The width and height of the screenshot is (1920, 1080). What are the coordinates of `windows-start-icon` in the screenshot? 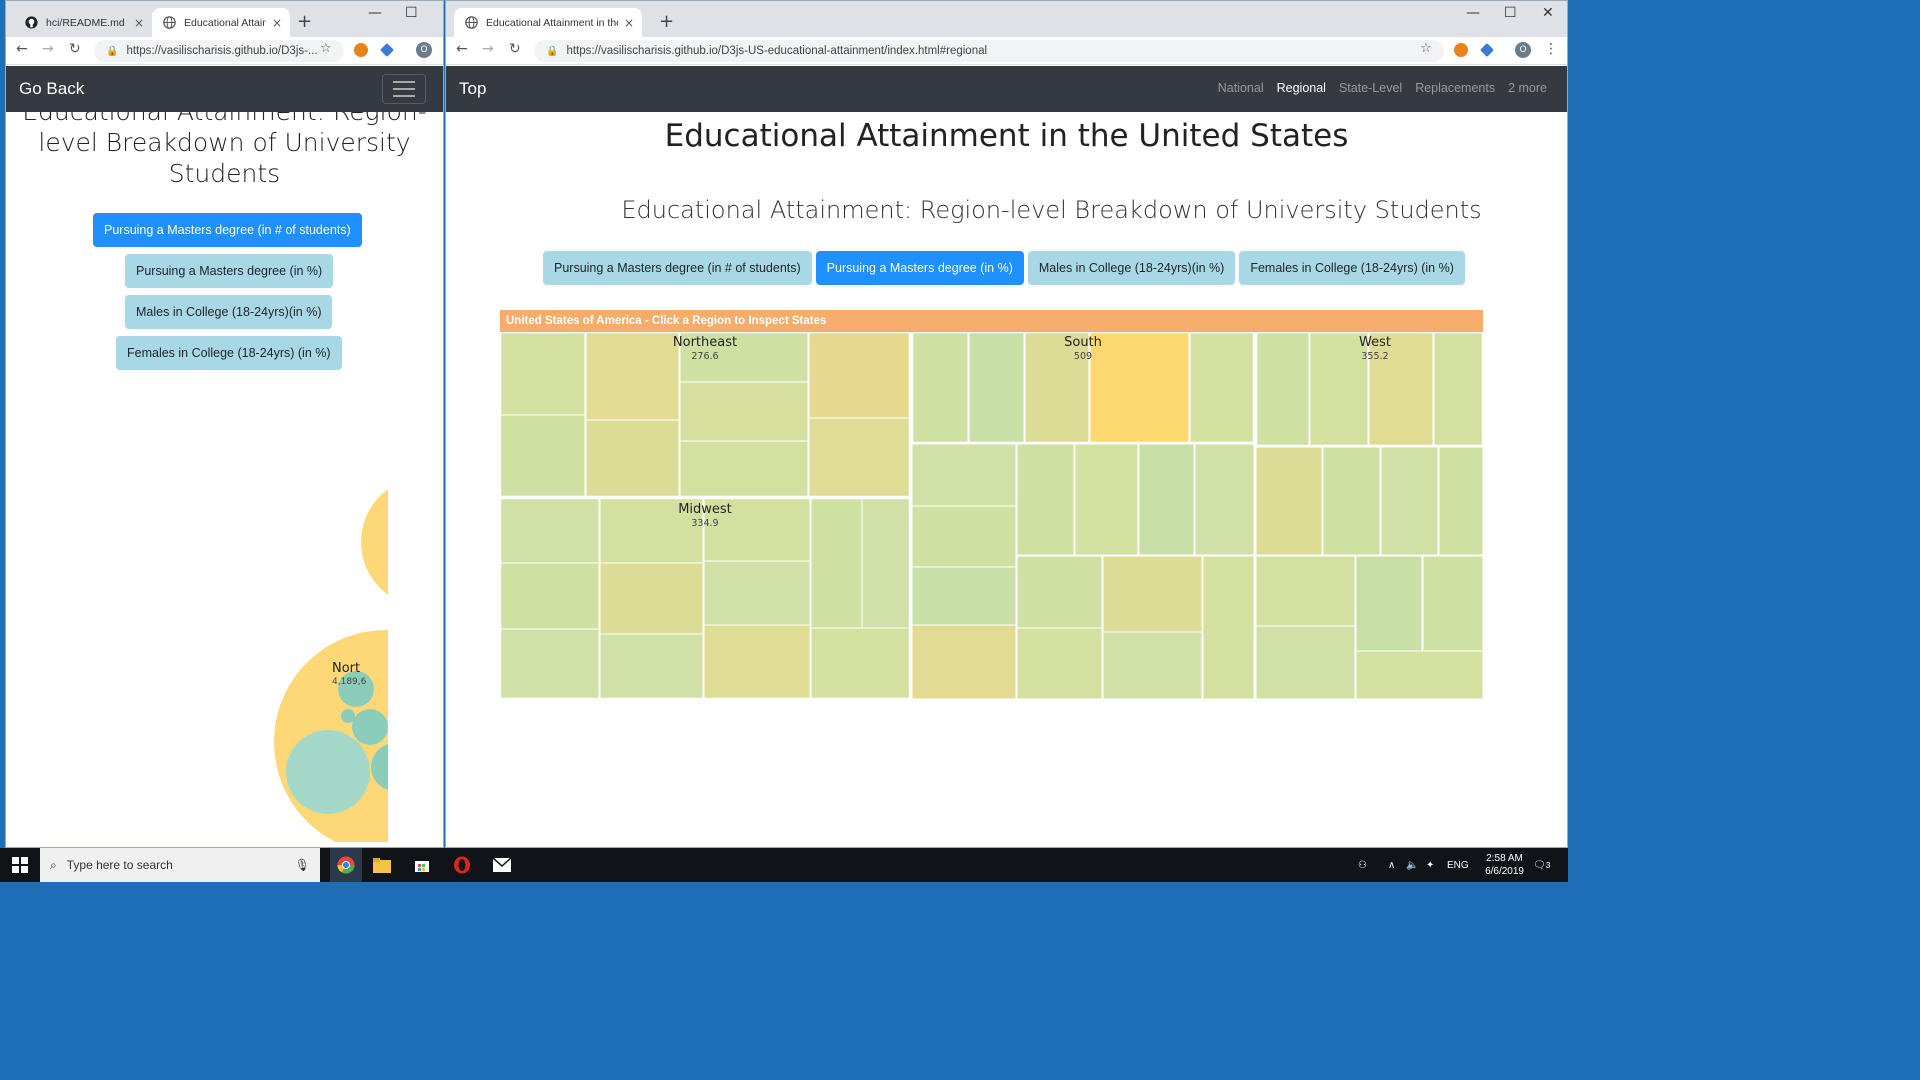 It's located at (20, 865).